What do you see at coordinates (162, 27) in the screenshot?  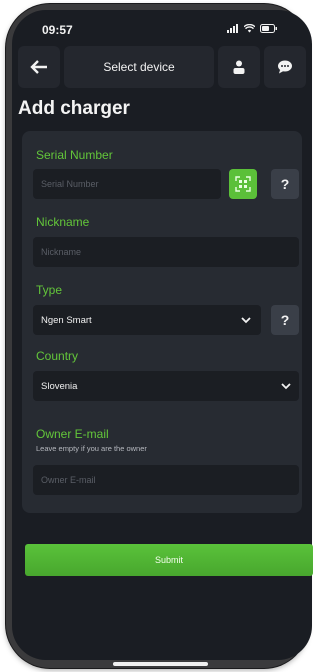 I see `status-bar: 09:57` at bounding box center [162, 27].